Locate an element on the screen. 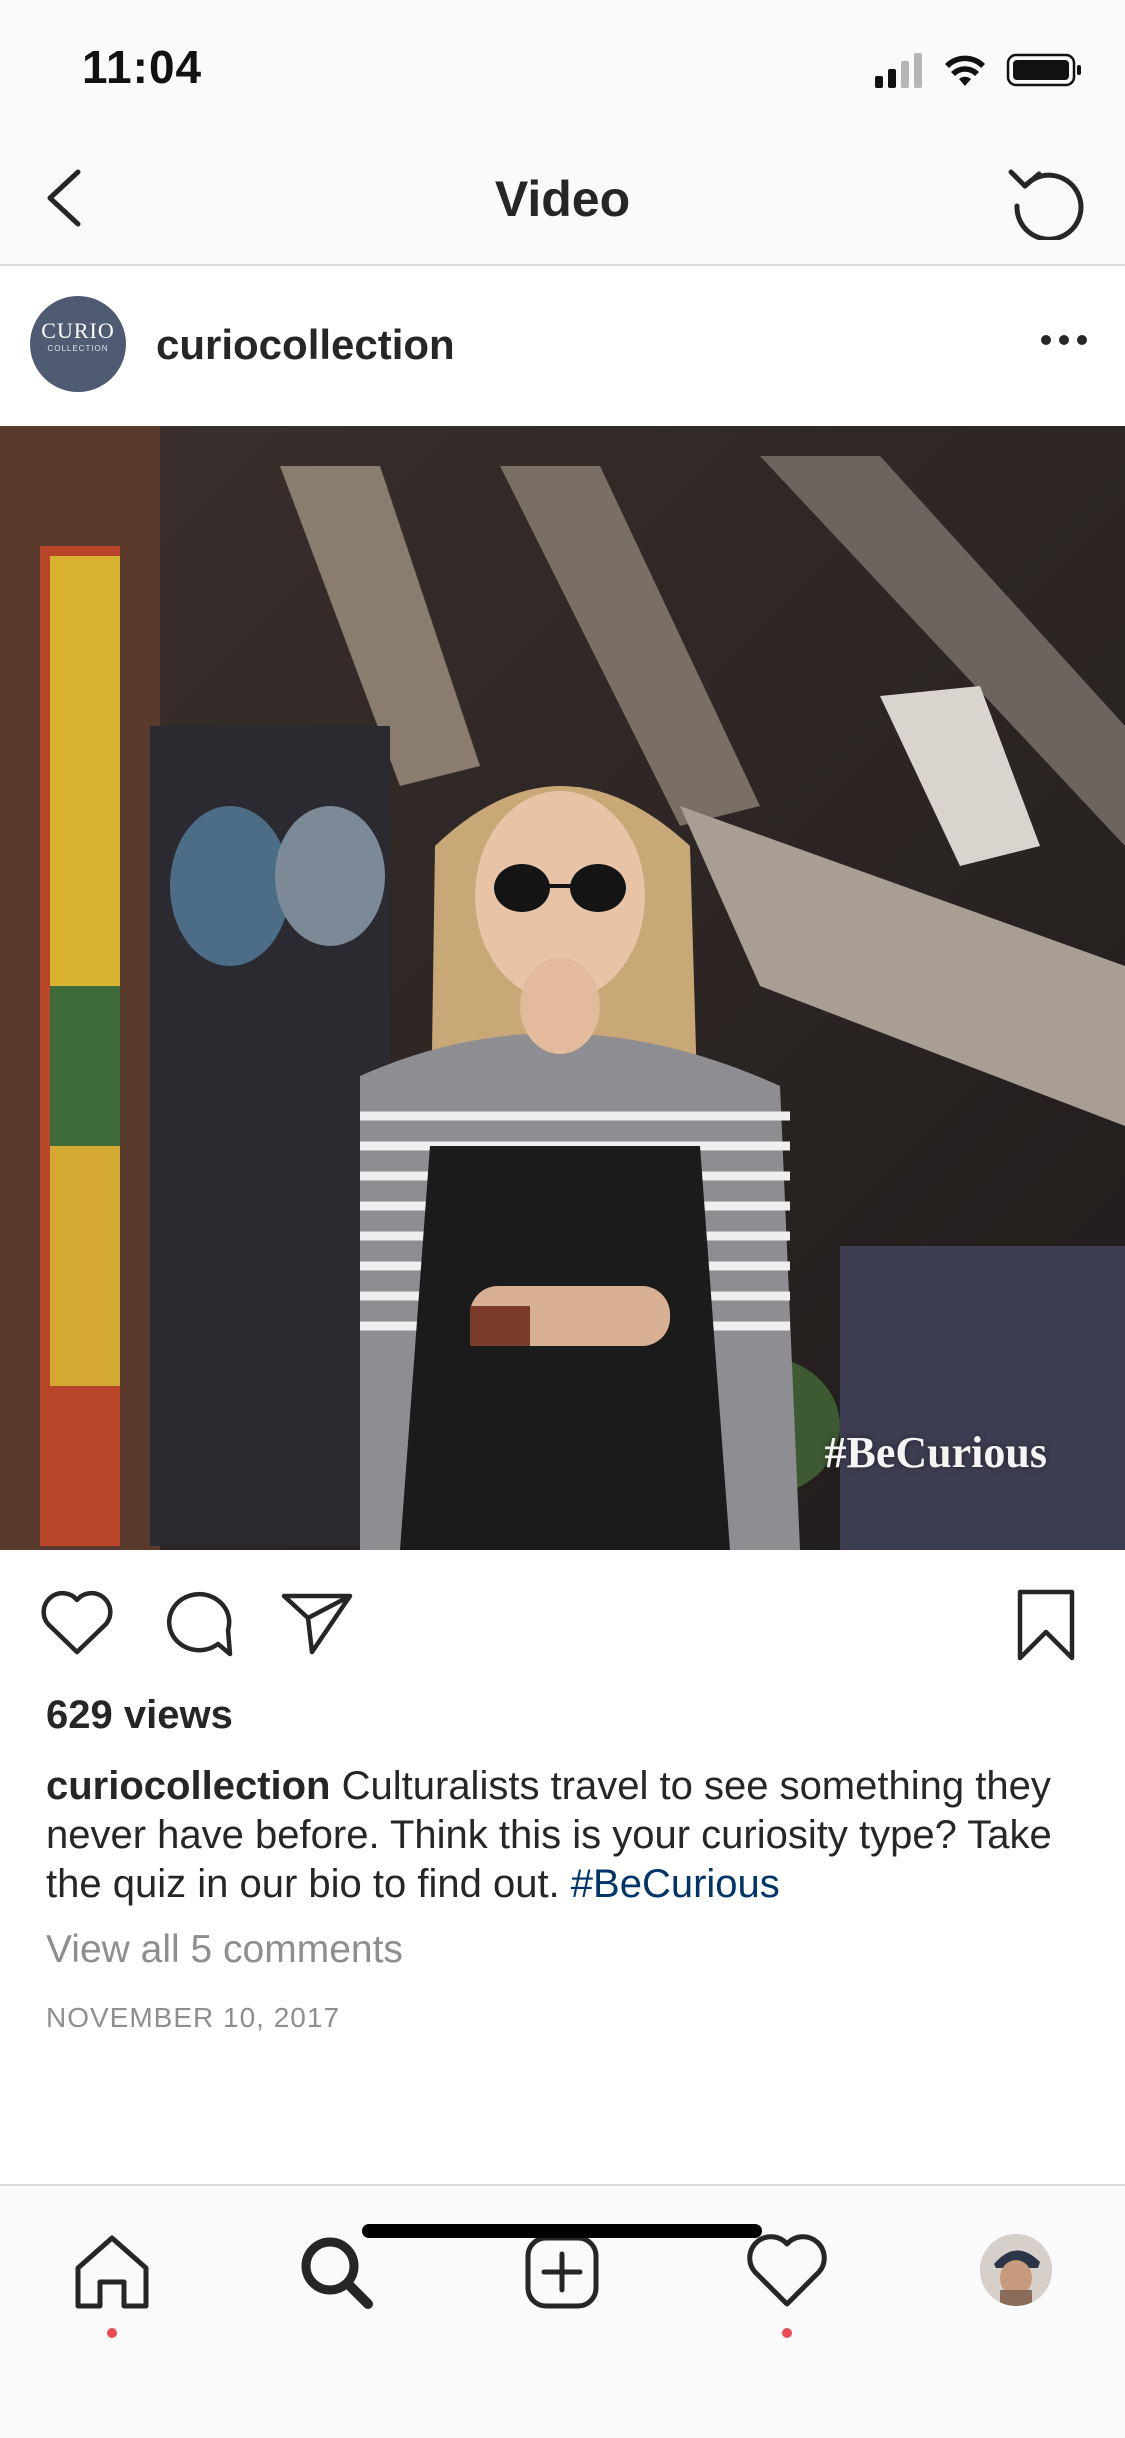 The width and height of the screenshot is (1125, 2438). wifi-icon is located at coordinates (965, 70).